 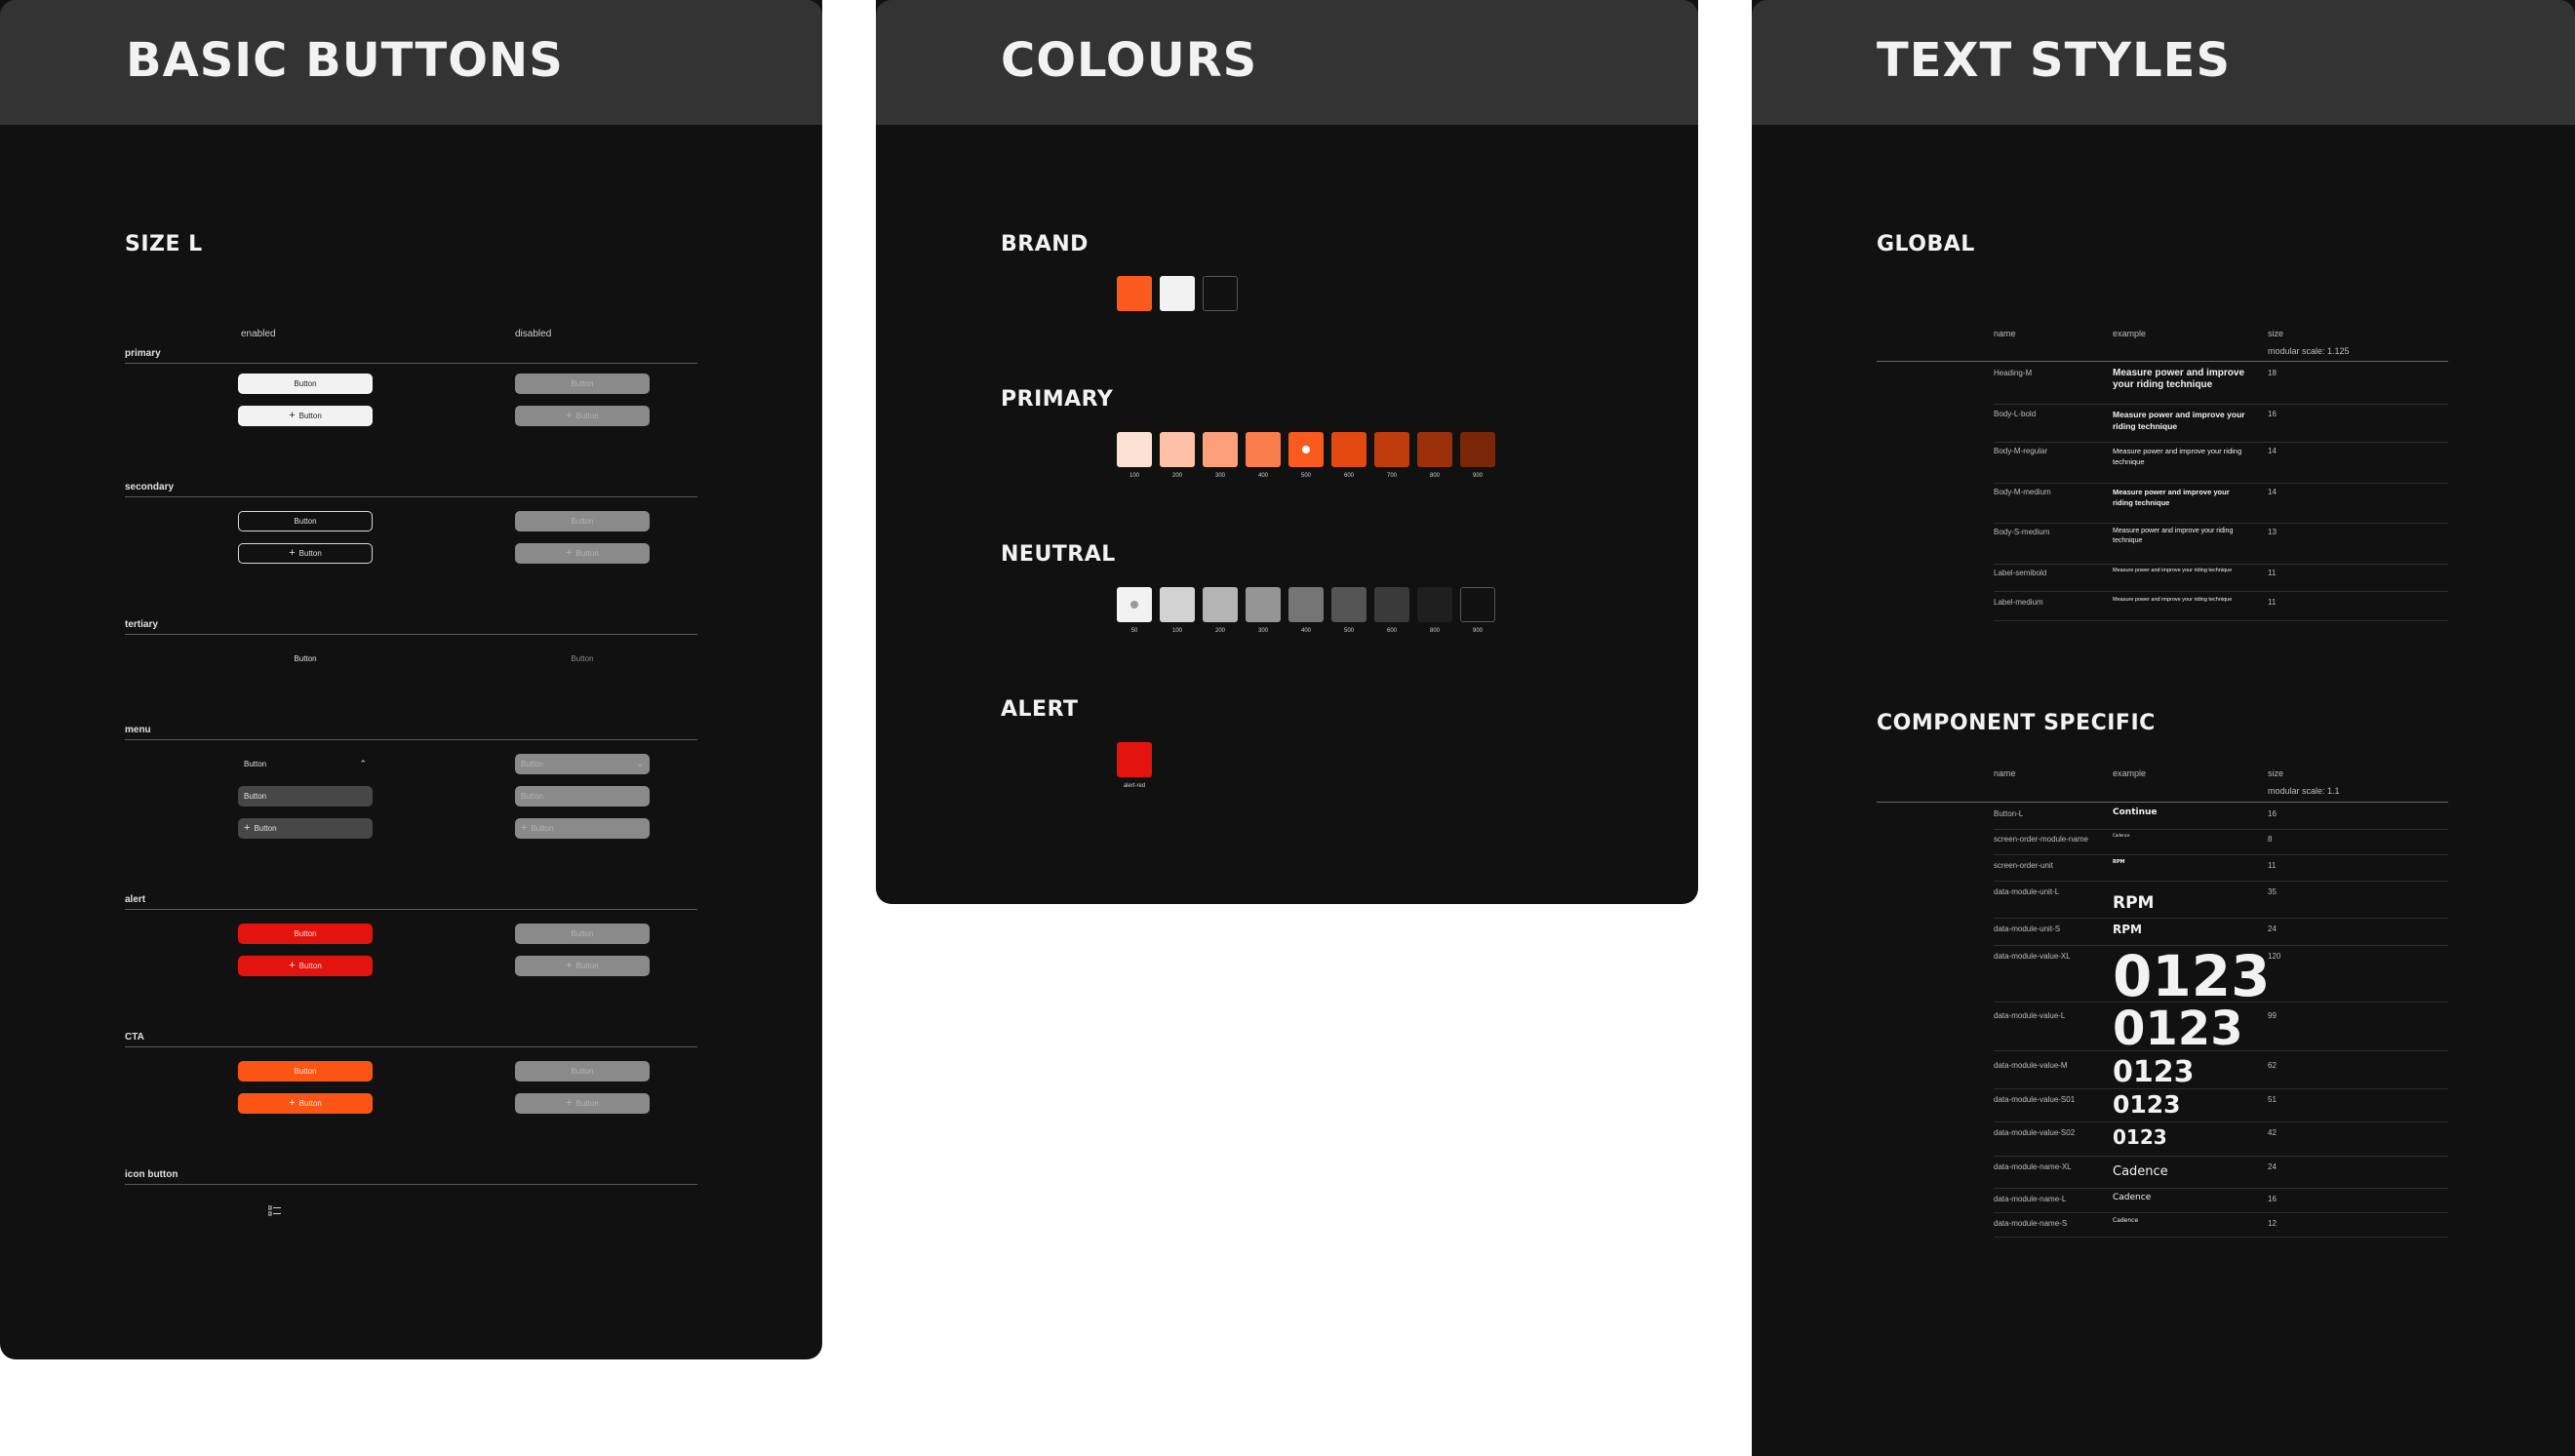 What do you see at coordinates (305, 796) in the screenshot?
I see `menu-item-button: Button` at bounding box center [305, 796].